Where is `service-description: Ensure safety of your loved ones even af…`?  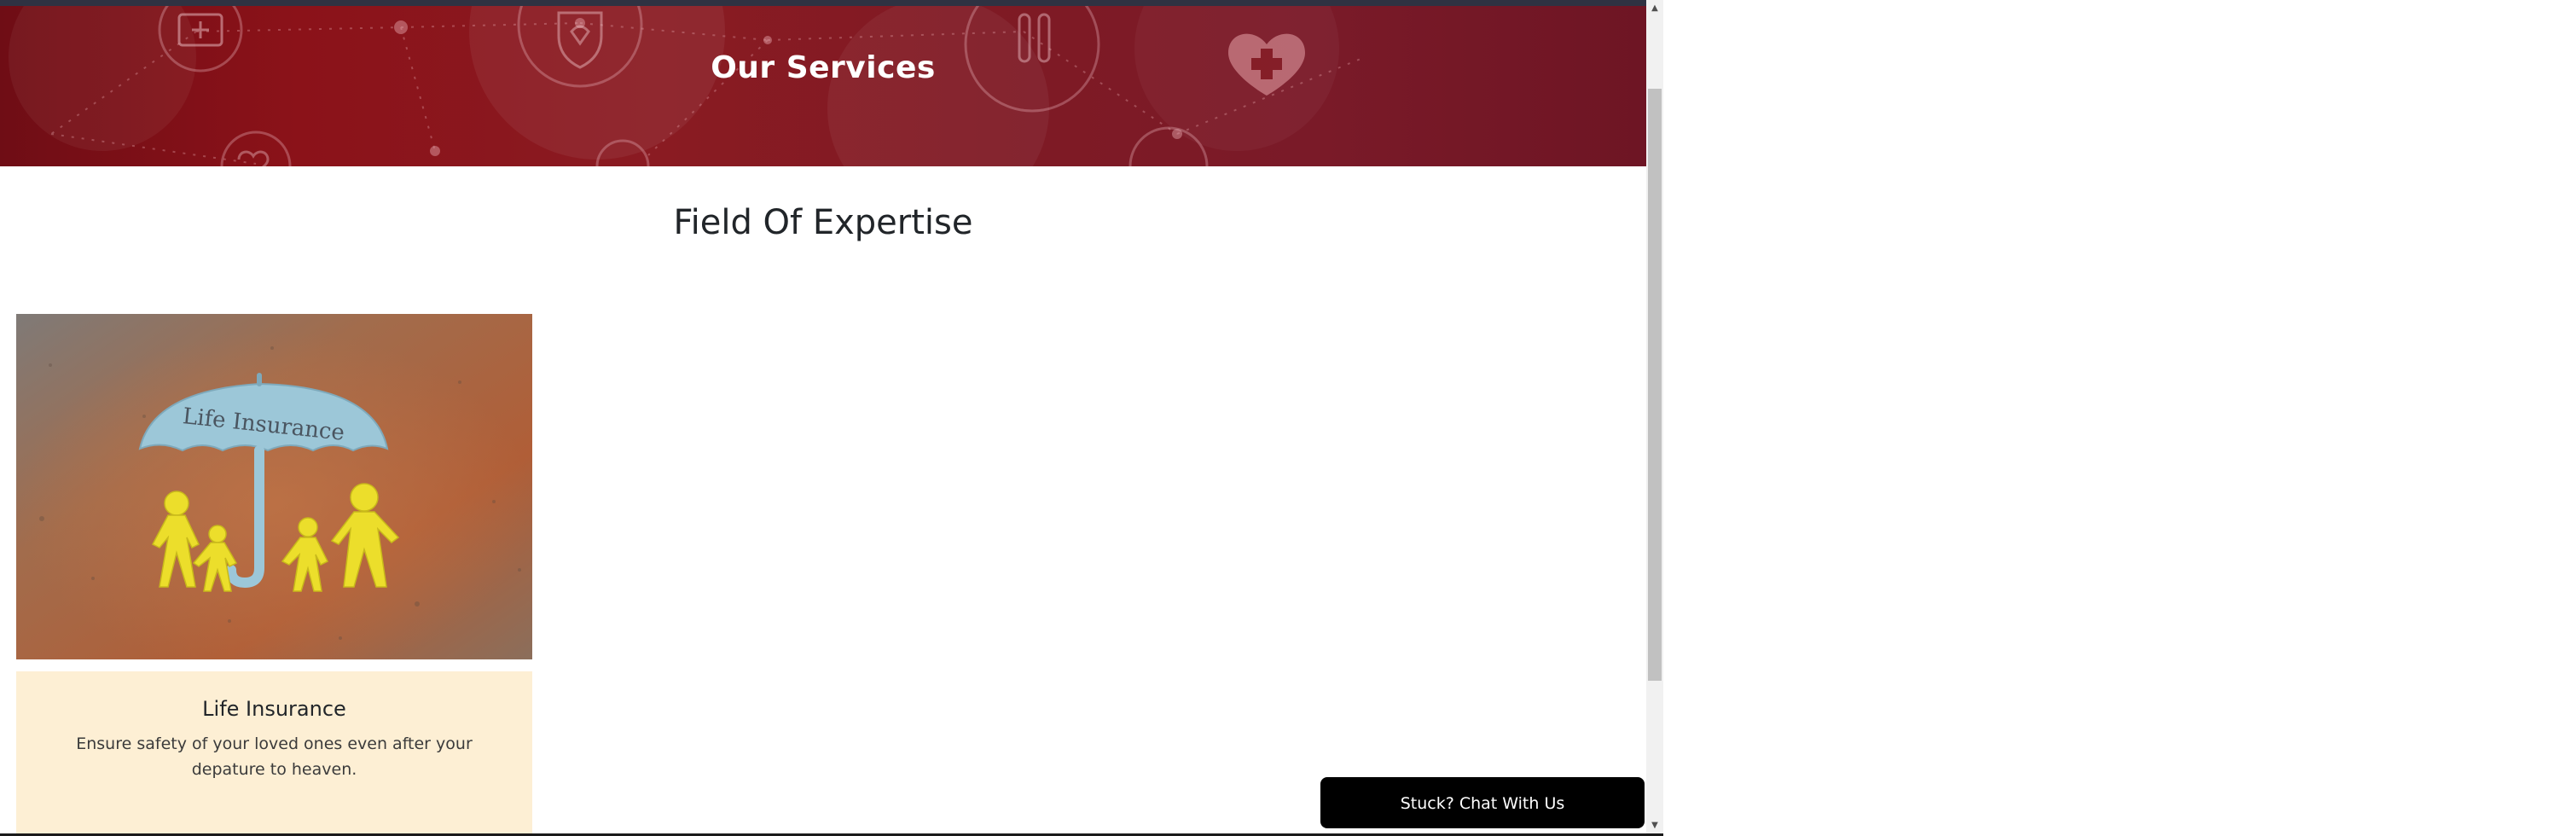 service-description: Ensure safety of your loved ones even af… is located at coordinates (274, 756).